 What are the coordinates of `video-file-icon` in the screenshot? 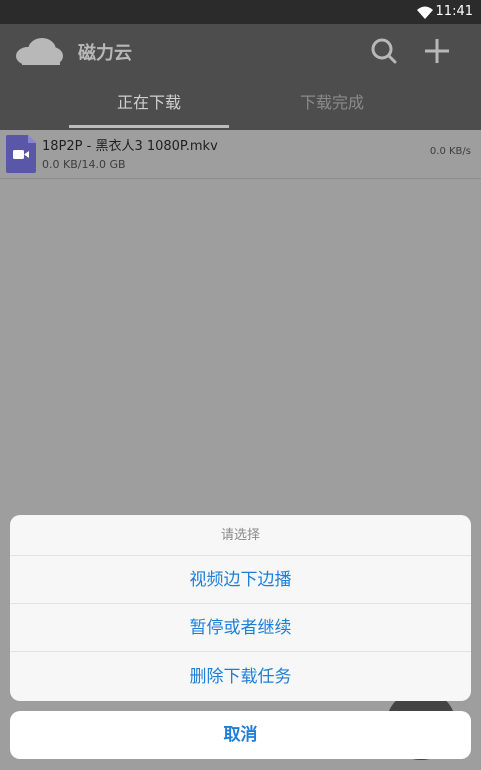 It's located at (21, 156).